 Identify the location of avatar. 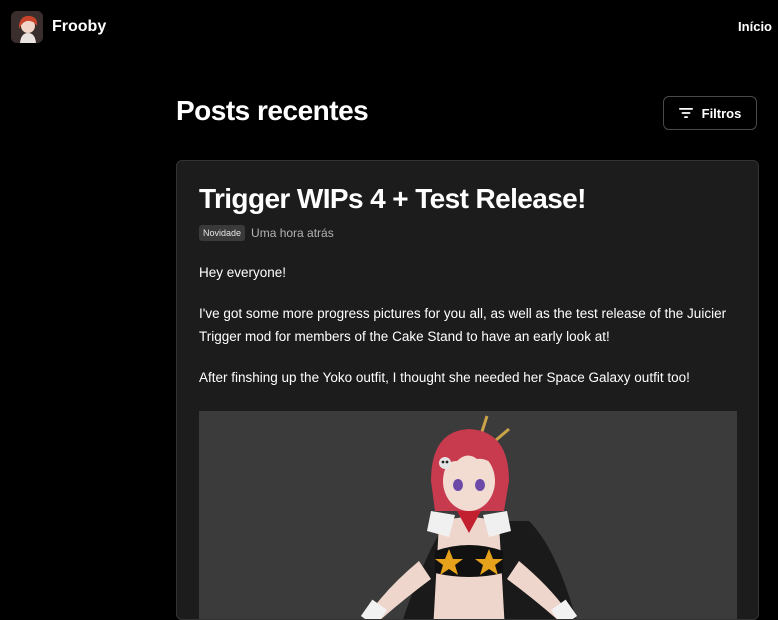
(27, 27).